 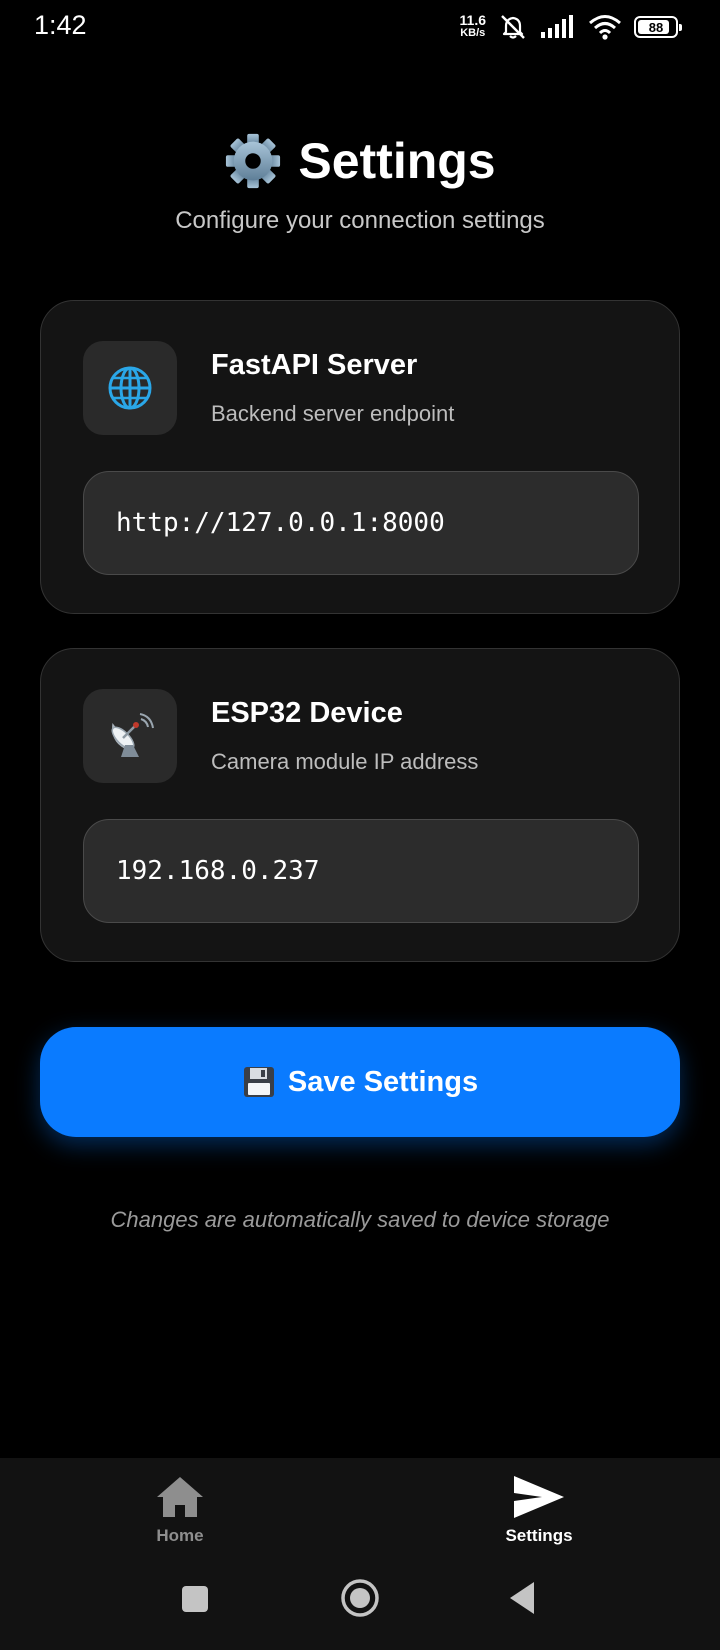 What do you see at coordinates (360, 28) in the screenshot?
I see `status-bar: 1:42 11.6 KB/s 88` at bounding box center [360, 28].